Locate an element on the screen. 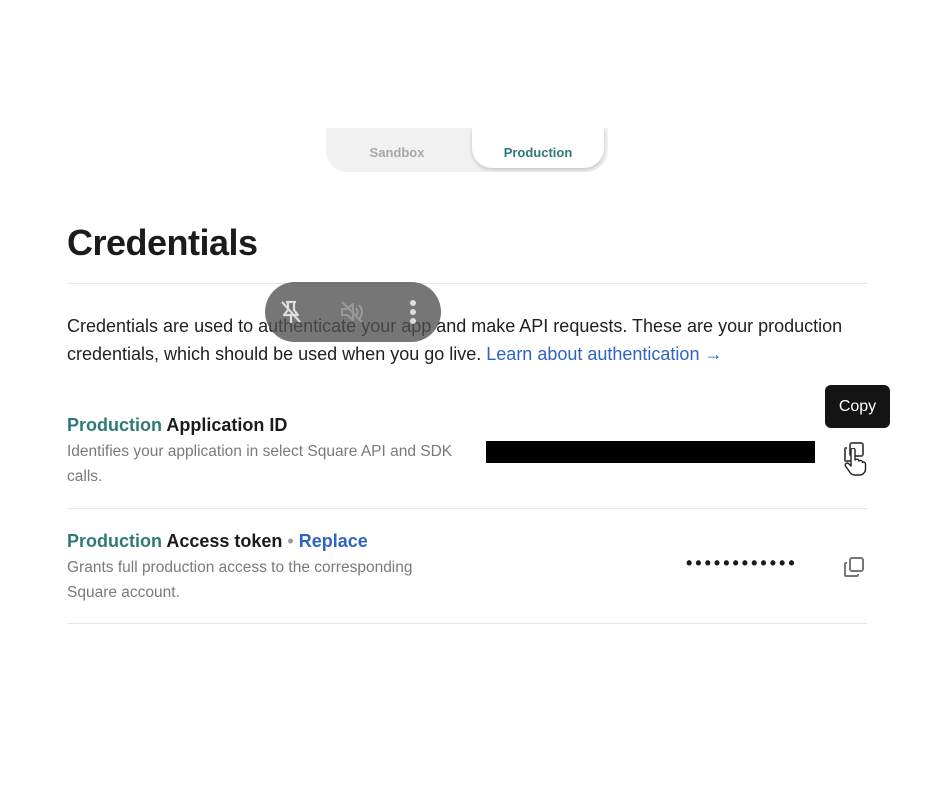  tab-production: Production is located at coordinates (538, 148).